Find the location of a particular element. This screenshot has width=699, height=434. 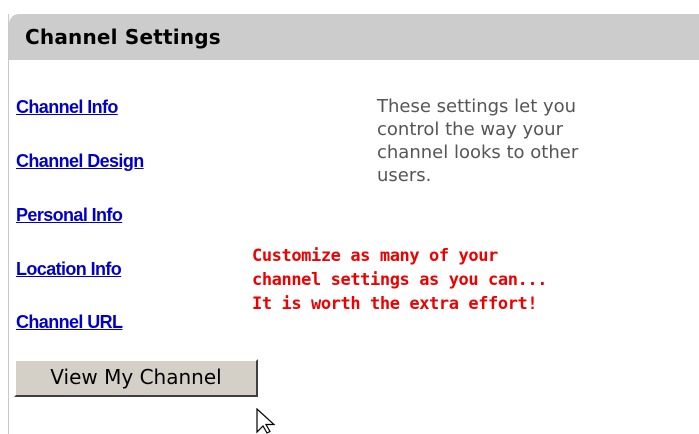

channel-design-link: Channel Design is located at coordinates (80, 161).